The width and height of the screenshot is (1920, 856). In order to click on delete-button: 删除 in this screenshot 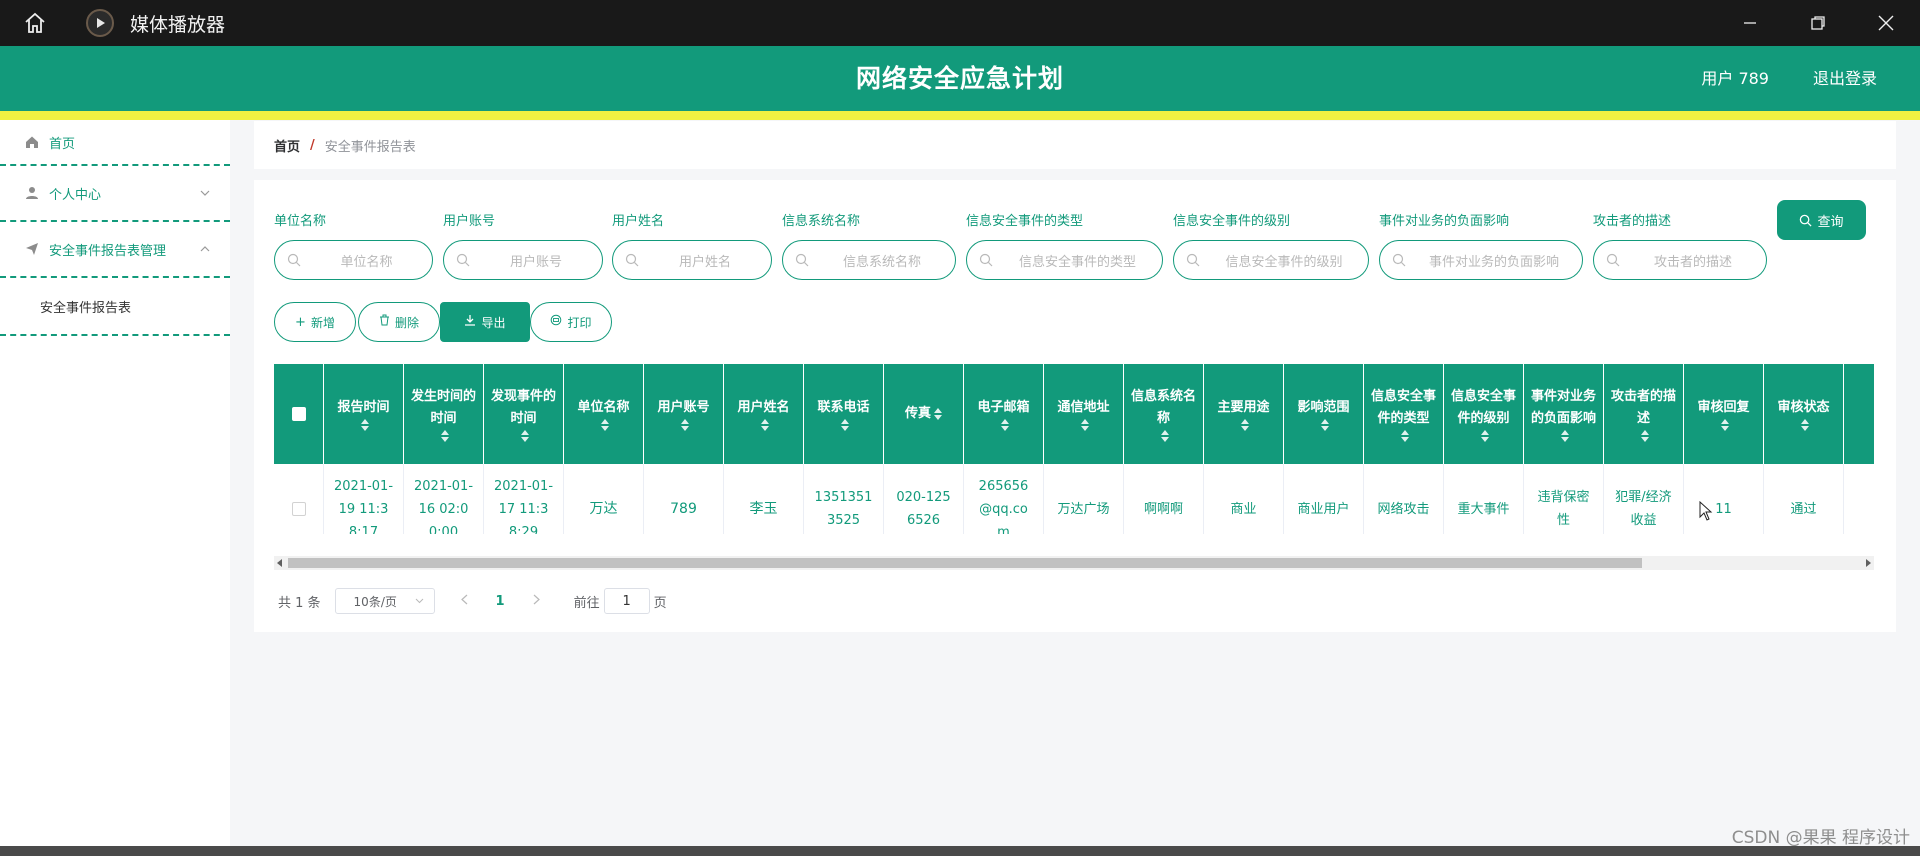, I will do `click(399, 322)`.